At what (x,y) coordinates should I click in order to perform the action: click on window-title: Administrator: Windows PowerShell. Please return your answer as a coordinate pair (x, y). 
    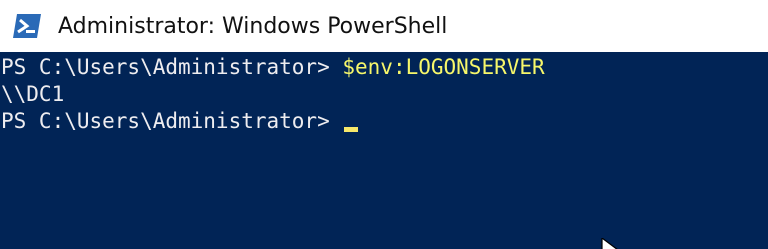
    Looking at the image, I should click on (253, 26).